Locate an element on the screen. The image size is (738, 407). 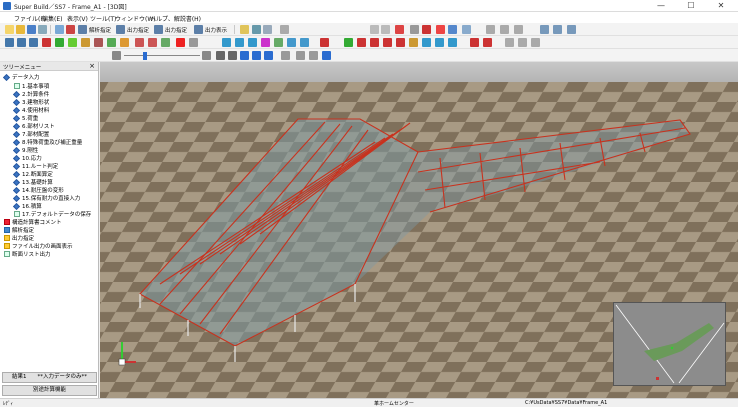
member-c-icon is located at coordinates (165, 42).